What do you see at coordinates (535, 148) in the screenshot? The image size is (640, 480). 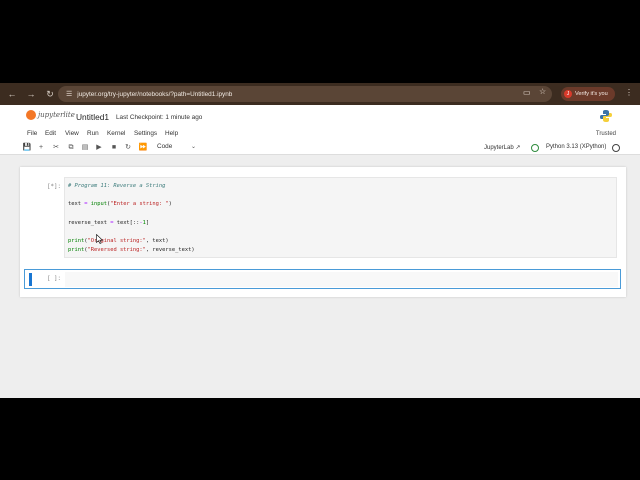 I see `kernel-ok-icon` at bounding box center [535, 148].